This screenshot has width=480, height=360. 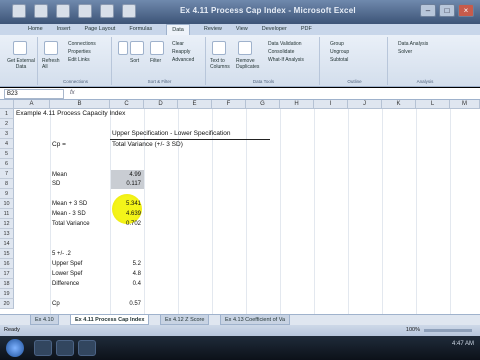 I want to click on row-header-5: 5, so click(x=7, y=154).